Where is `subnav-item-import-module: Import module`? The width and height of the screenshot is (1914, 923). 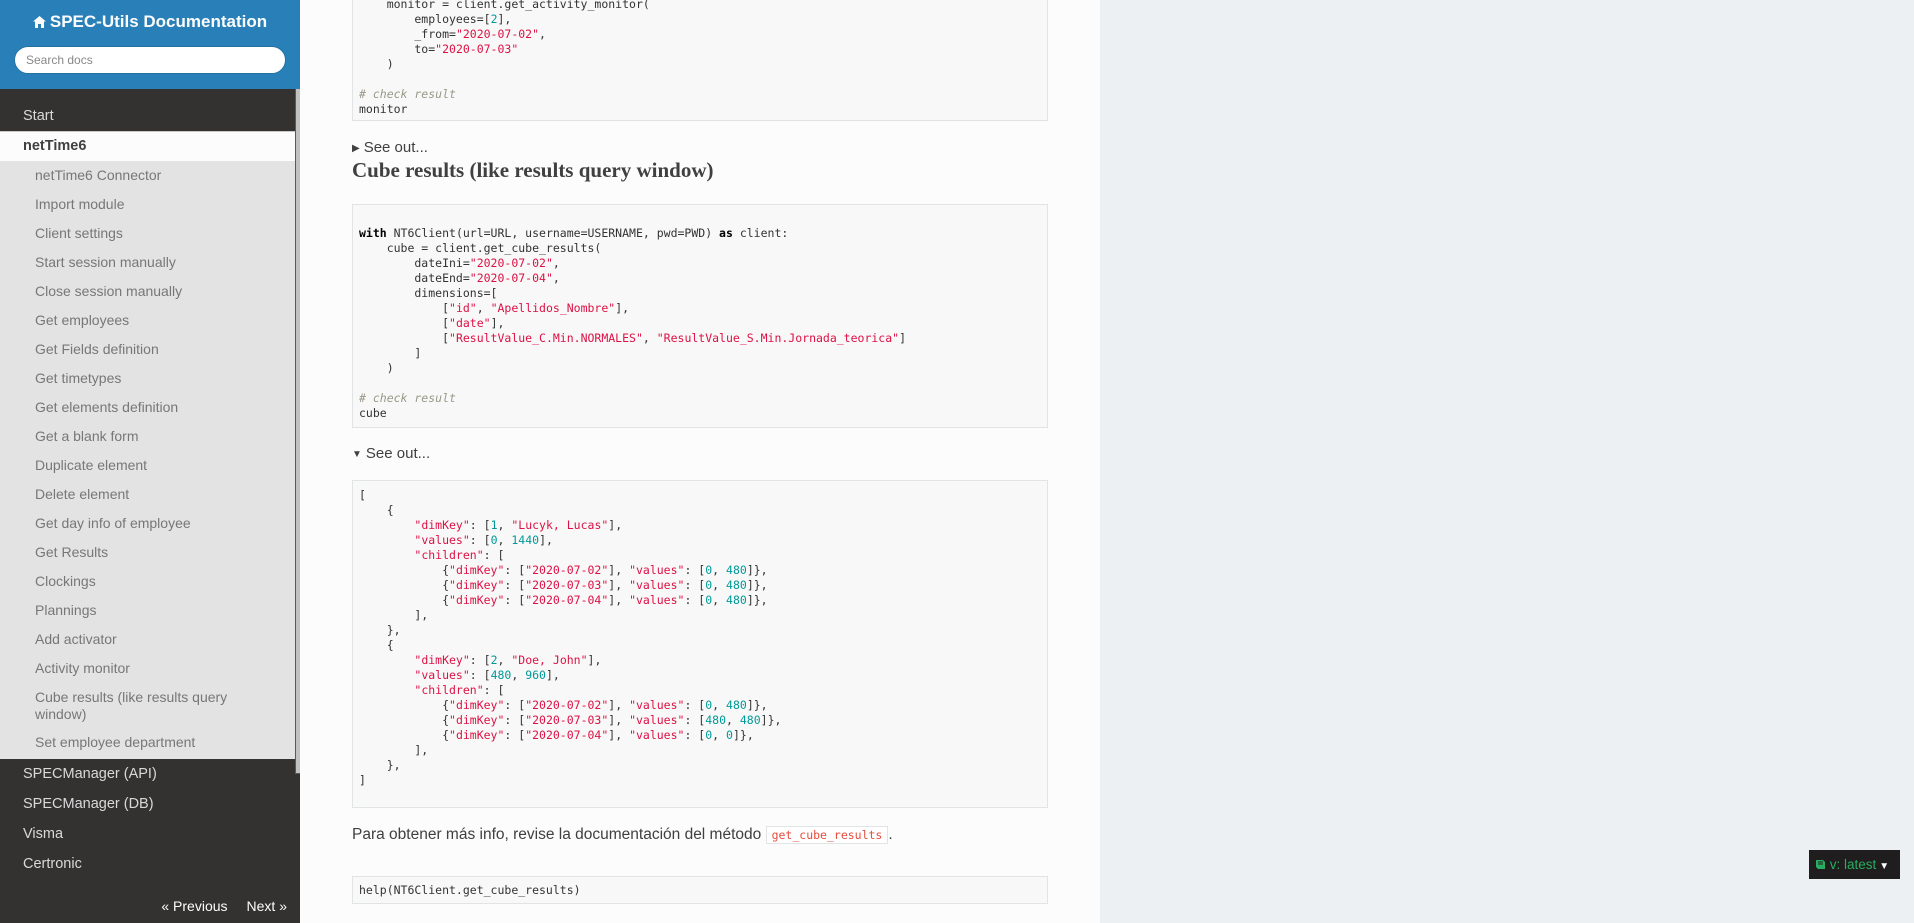 subnav-item-import-module: Import module is located at coordinates (149, 204).